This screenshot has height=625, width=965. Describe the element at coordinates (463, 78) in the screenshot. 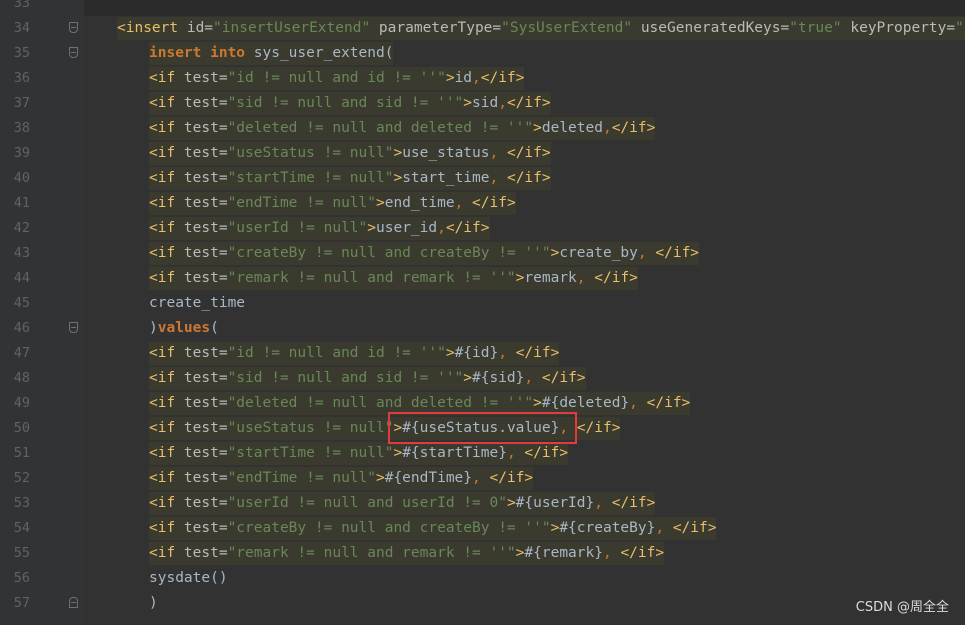

I see `code-token: id` at that location.